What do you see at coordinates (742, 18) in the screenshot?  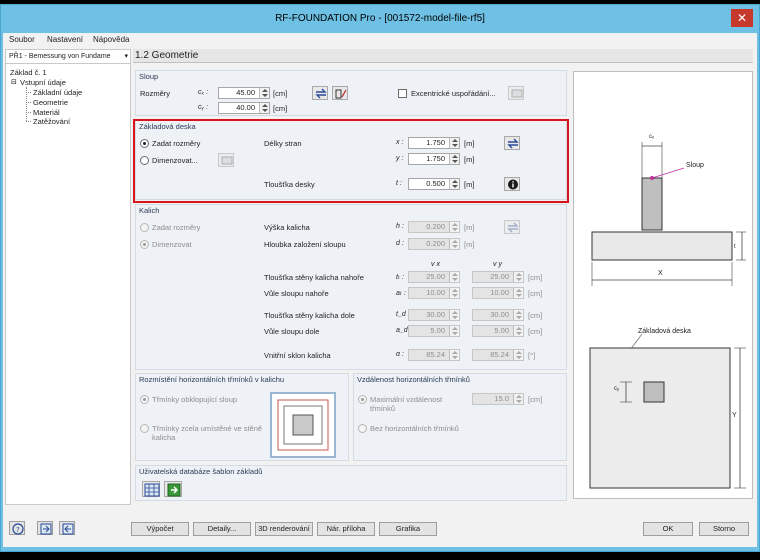 I see `close-button: ✕` at bounding box center [742, 18].